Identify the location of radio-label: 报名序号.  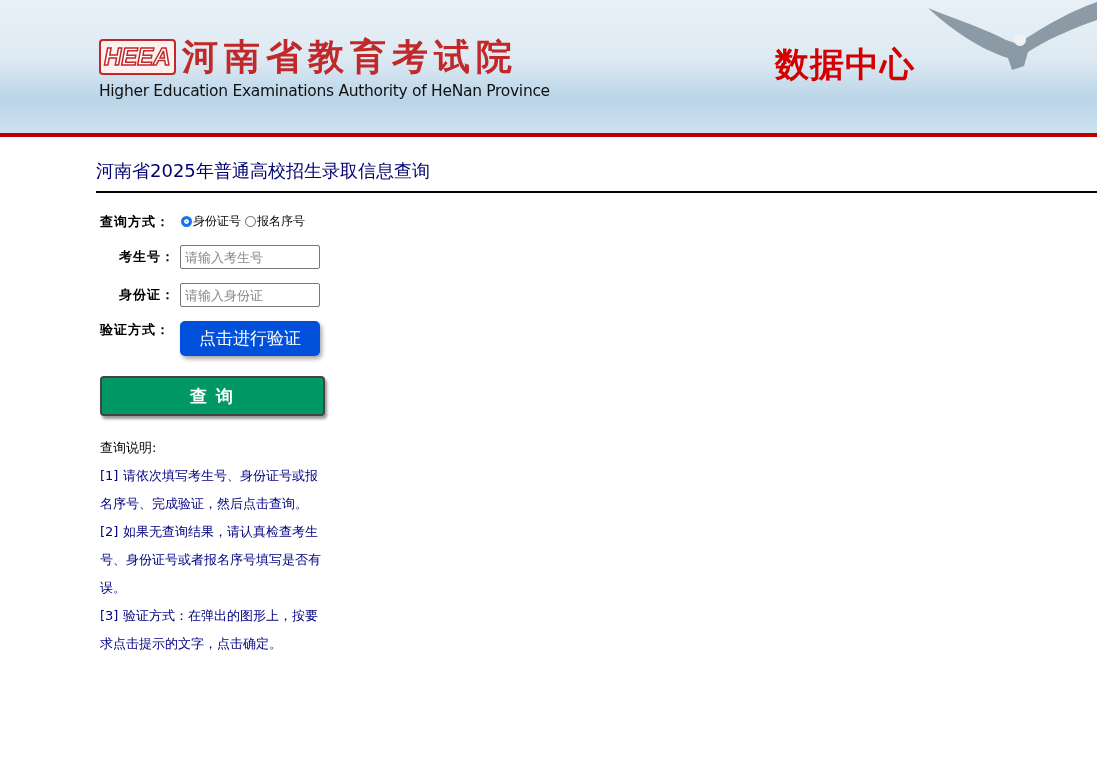
(281, 221).